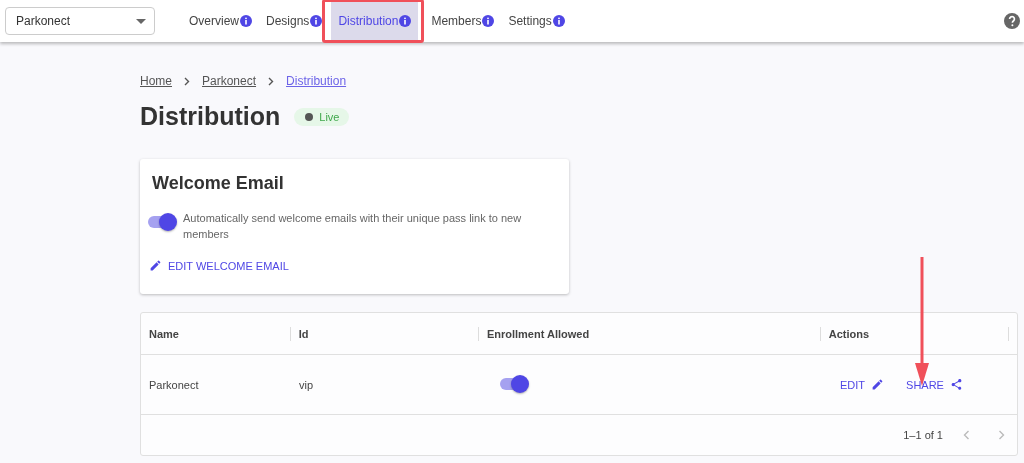 This screenshot has height=463, width=1024. Describe the element at coordinates (141, 21) in the screenshot. I see `dropdown-caret-icon` at that location.